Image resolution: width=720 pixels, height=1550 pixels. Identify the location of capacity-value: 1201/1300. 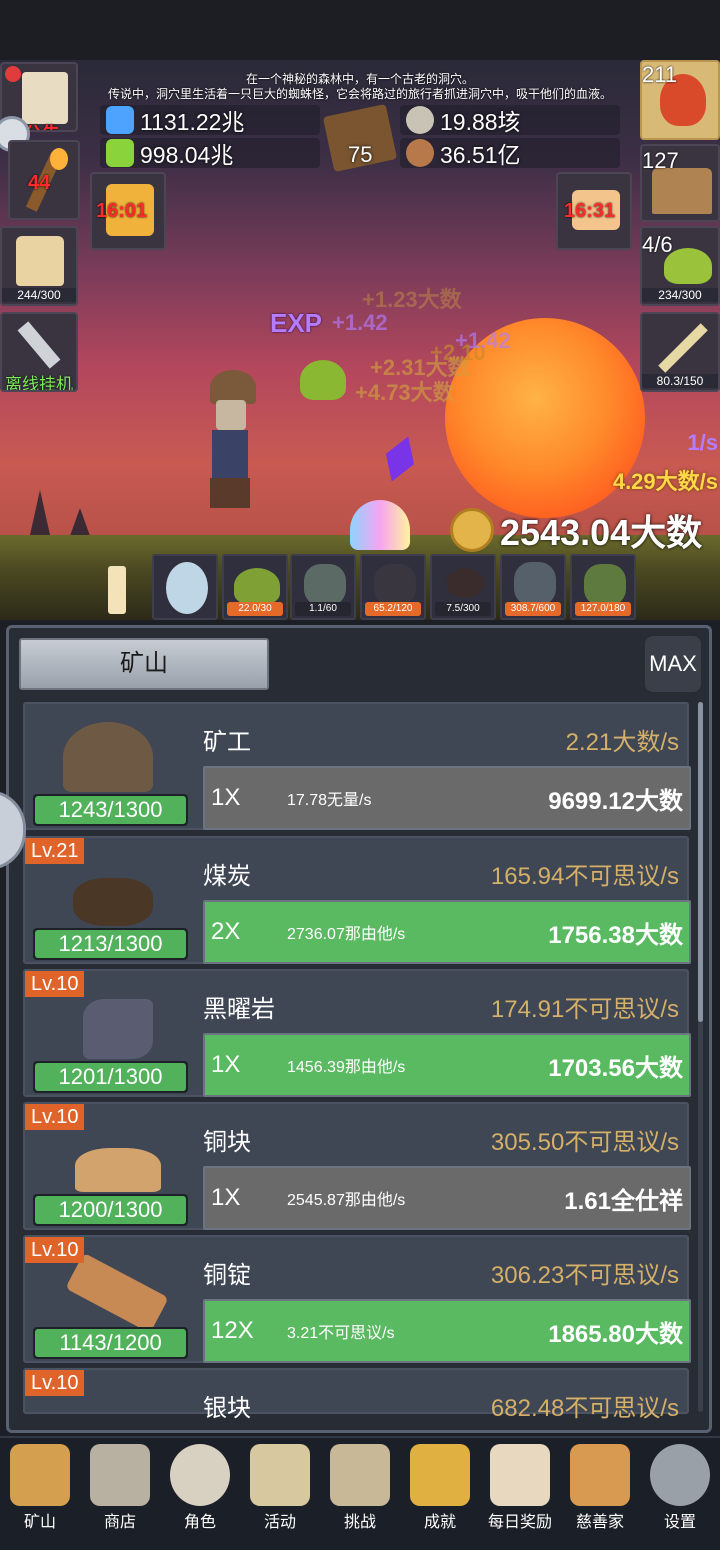
(110, 1077).